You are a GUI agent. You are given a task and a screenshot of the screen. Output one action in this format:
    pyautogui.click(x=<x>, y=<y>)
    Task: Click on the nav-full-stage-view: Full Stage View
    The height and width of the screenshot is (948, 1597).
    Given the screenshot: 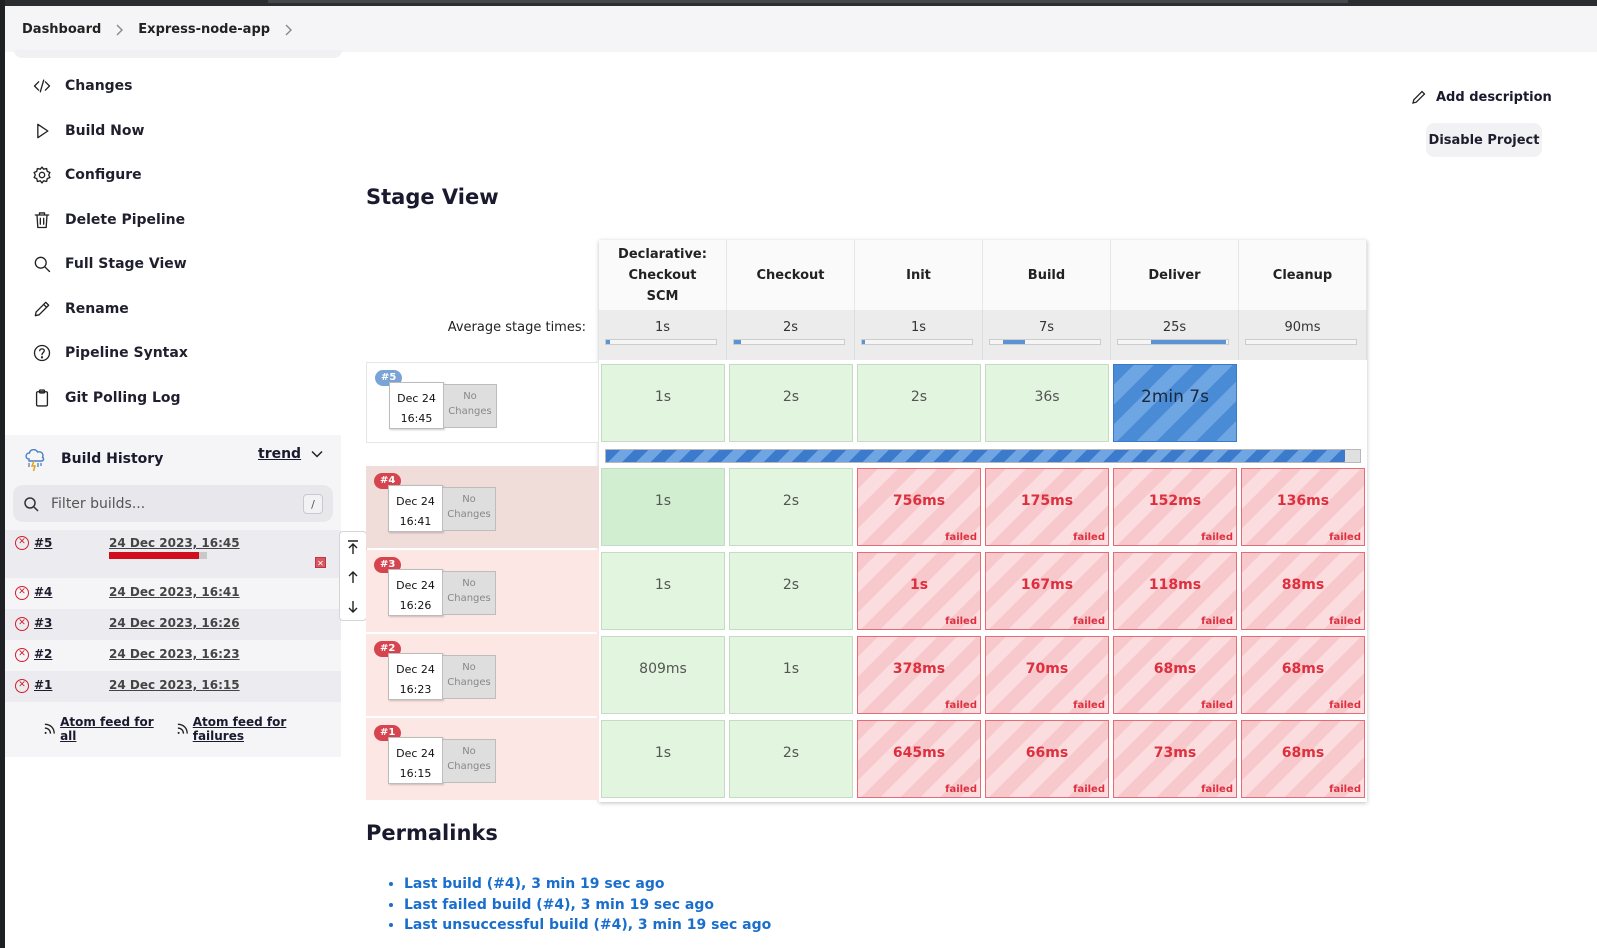 What is the action you would take?
    pyautogui.click(x=185, y=264)
    